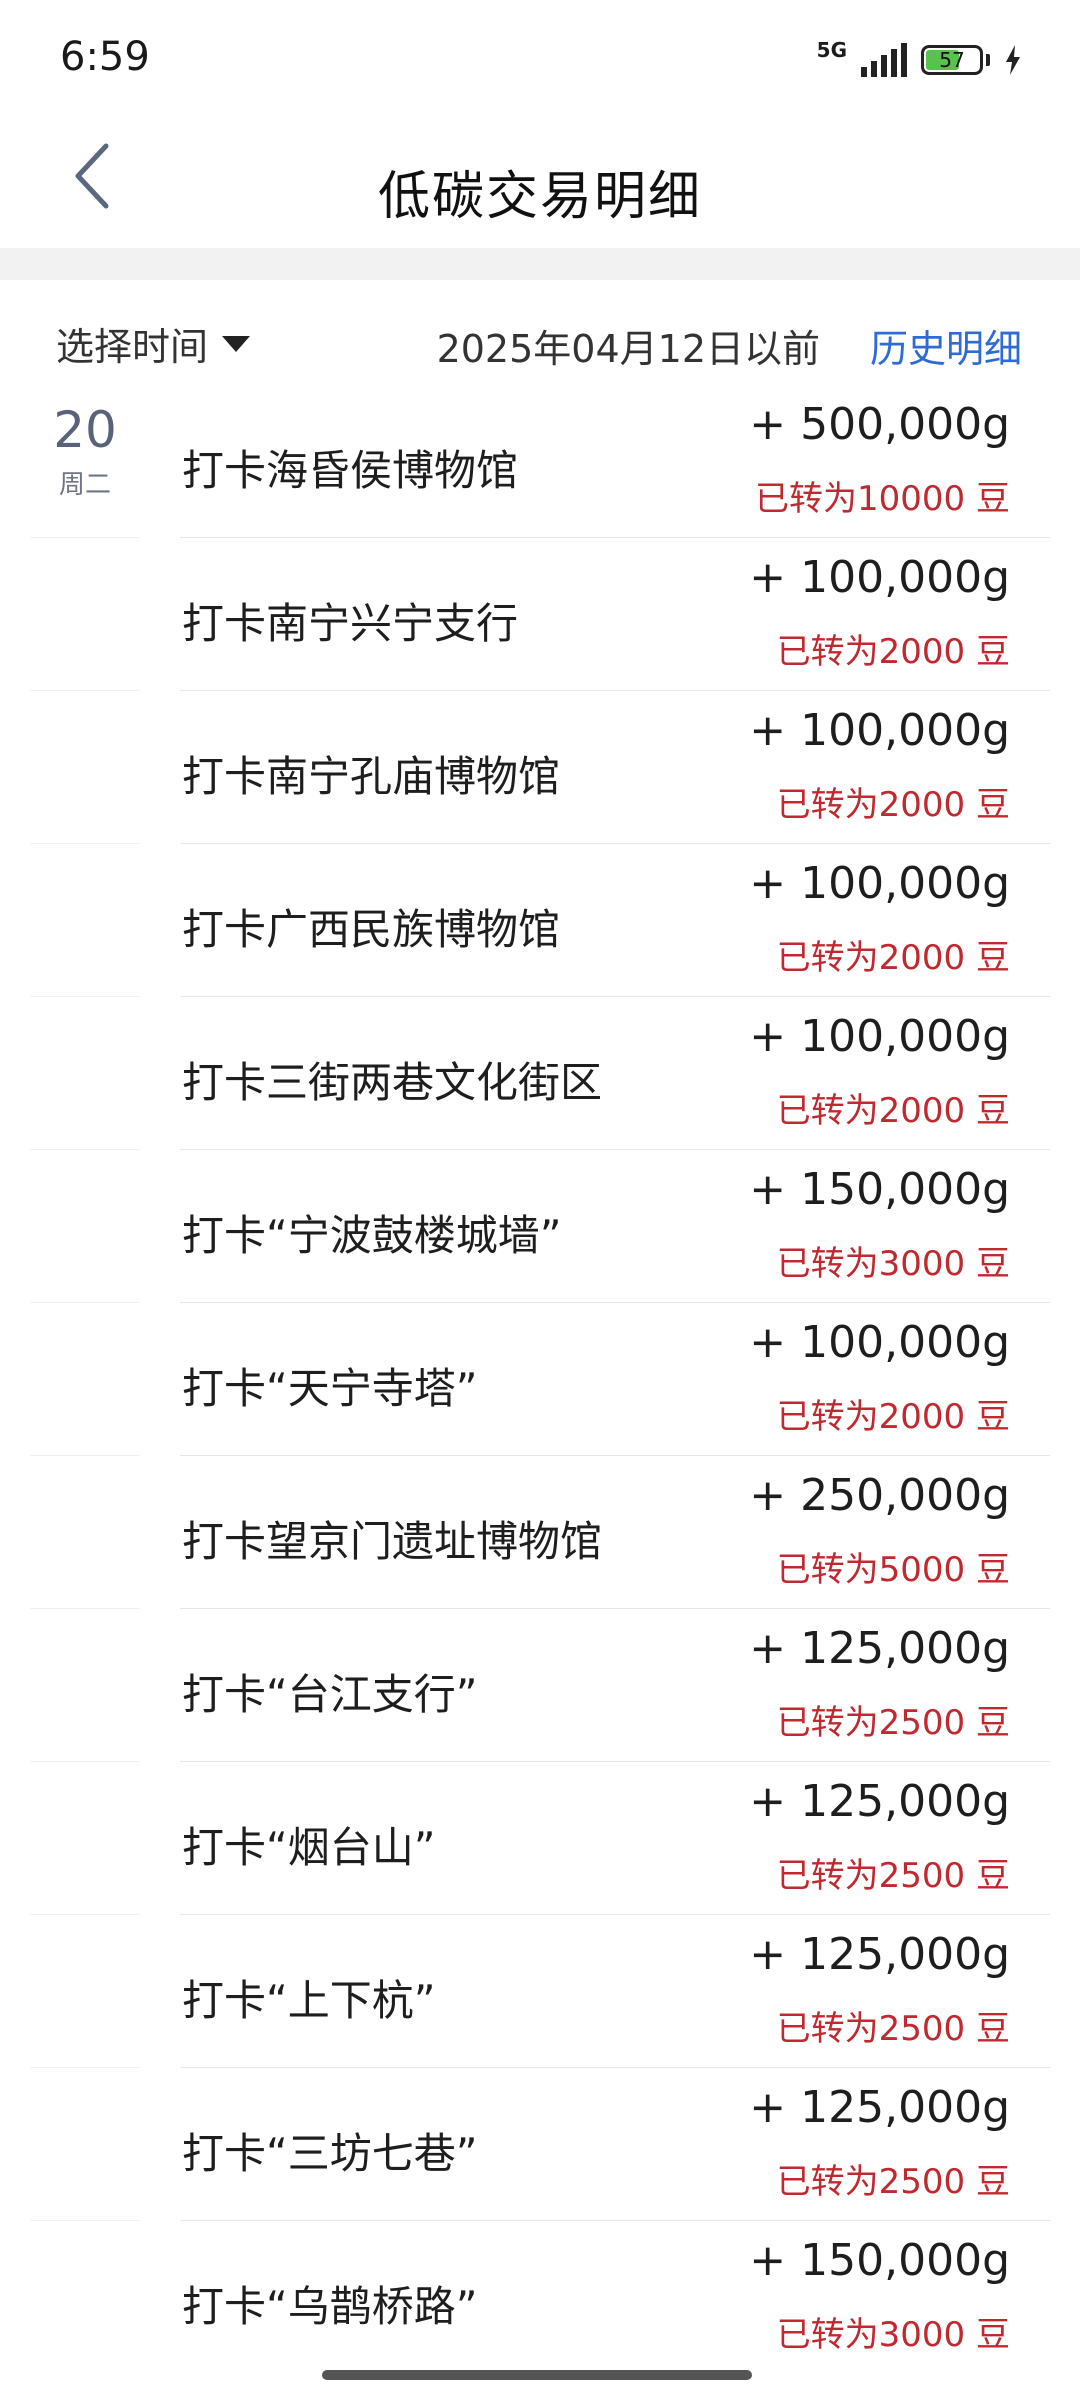 This screenshot has width=1080, height=2400. What do you see at coordinates (879, 424) in the screenshot?
I see `transaction-amount: + 500,000g` at bounding box center [879, 424].